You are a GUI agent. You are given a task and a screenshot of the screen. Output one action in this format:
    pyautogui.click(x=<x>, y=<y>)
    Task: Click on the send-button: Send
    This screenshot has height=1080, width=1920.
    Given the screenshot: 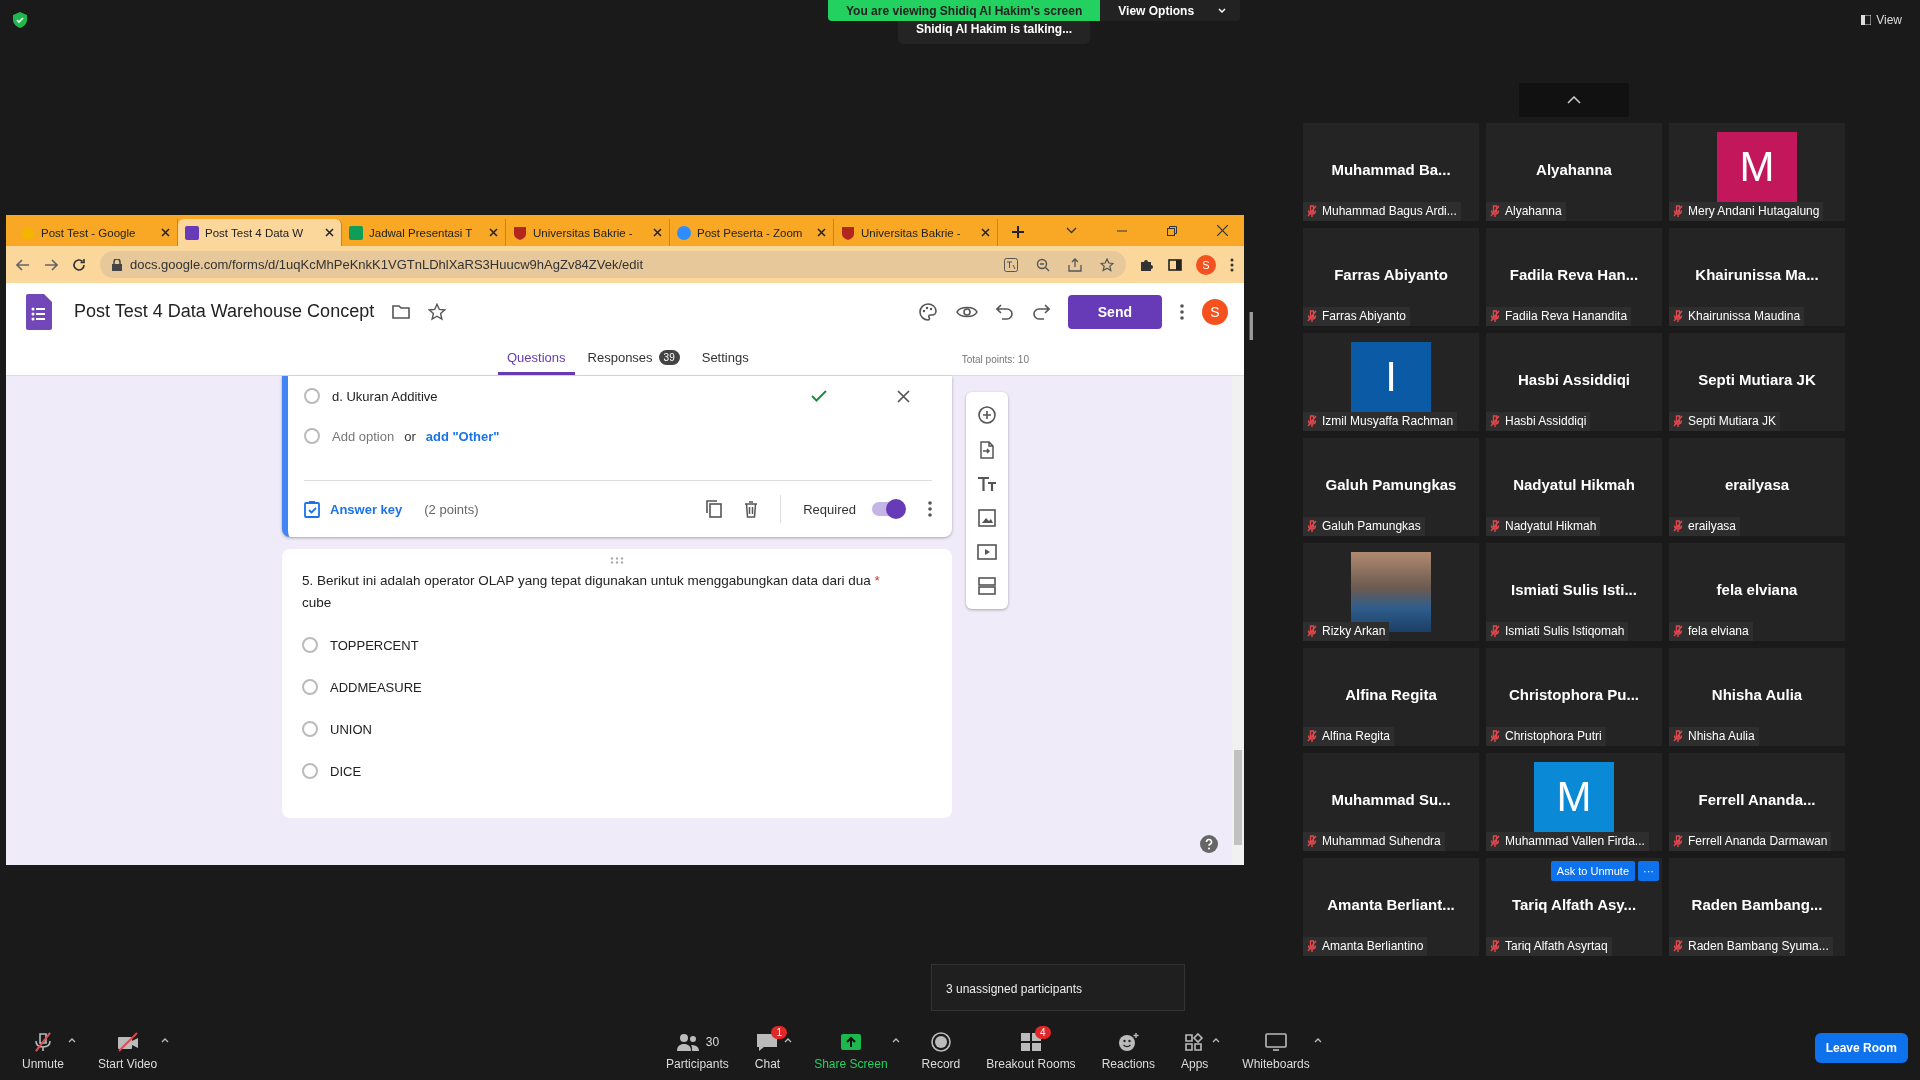 What is the action you would take?
    pyautogui.click(x=1114, y=311)
    